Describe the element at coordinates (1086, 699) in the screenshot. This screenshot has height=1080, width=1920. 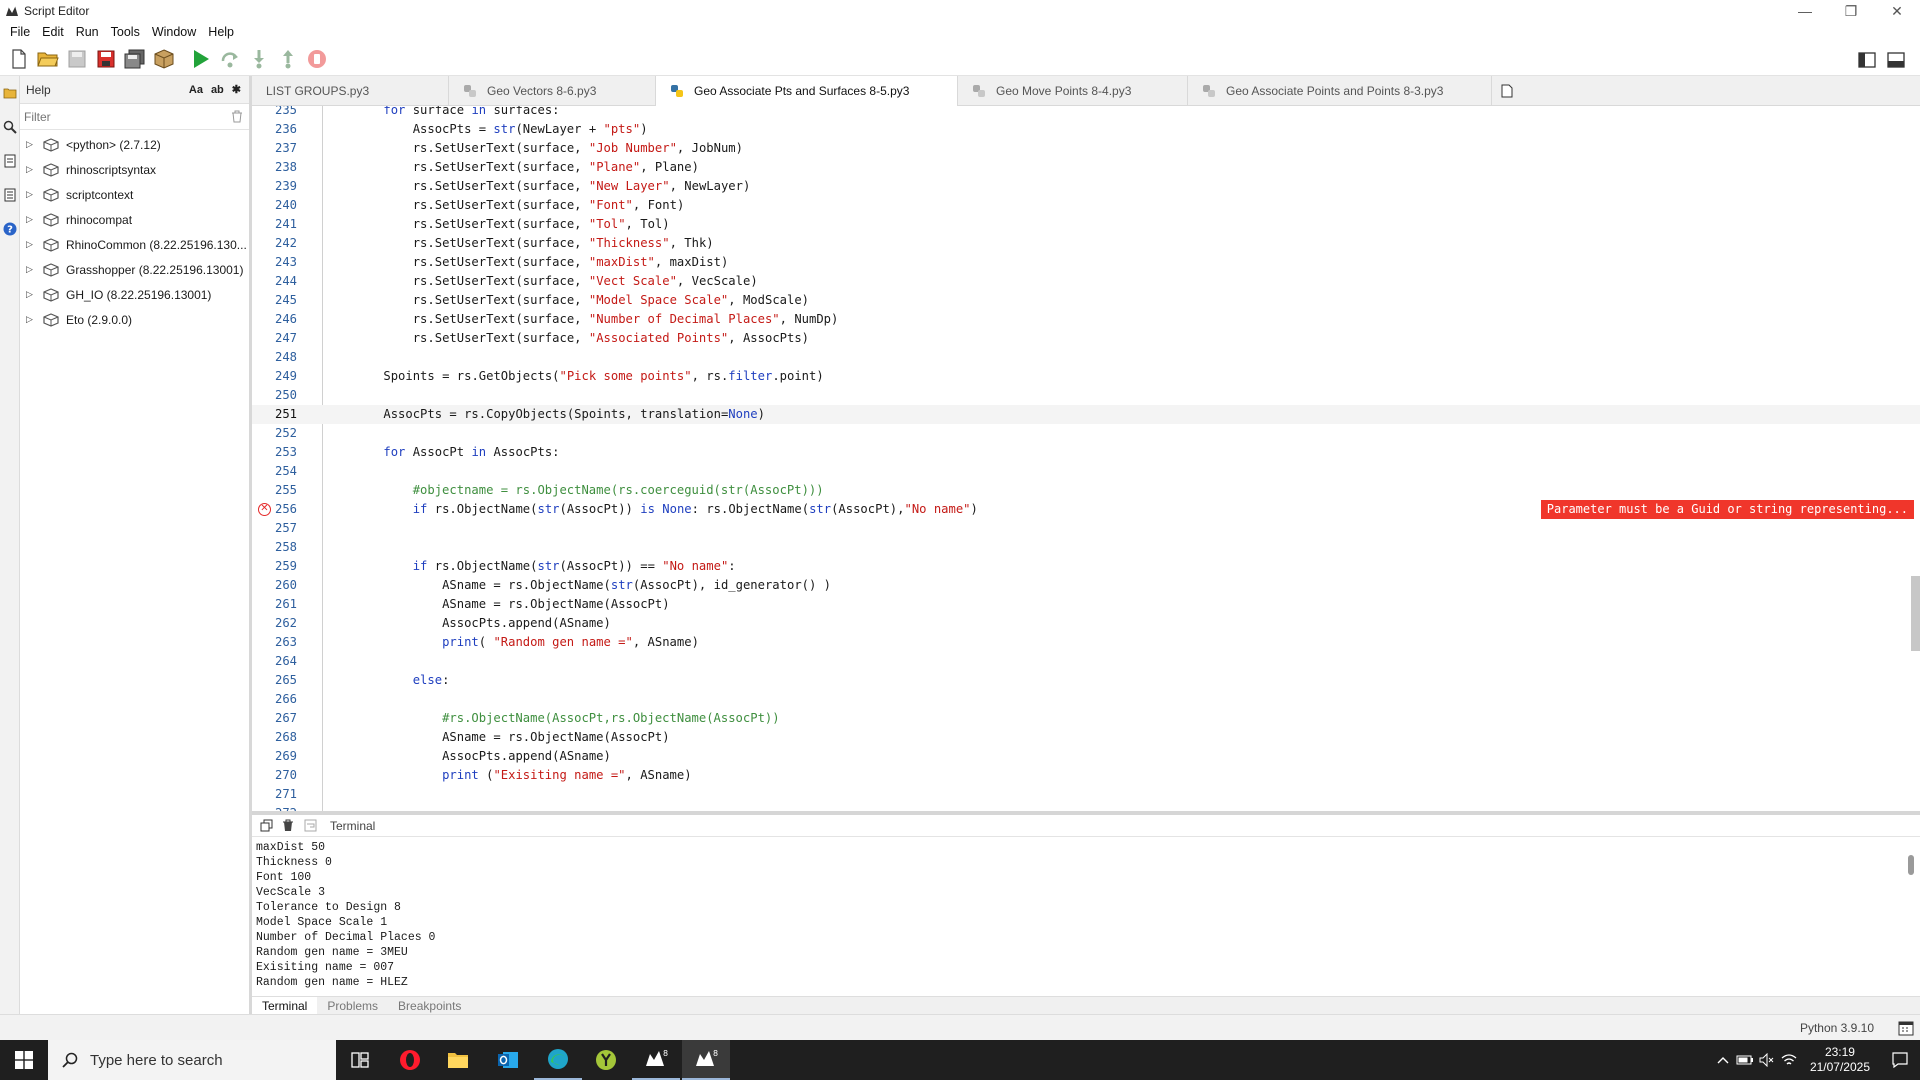
I see `code-line: 266` at that location.